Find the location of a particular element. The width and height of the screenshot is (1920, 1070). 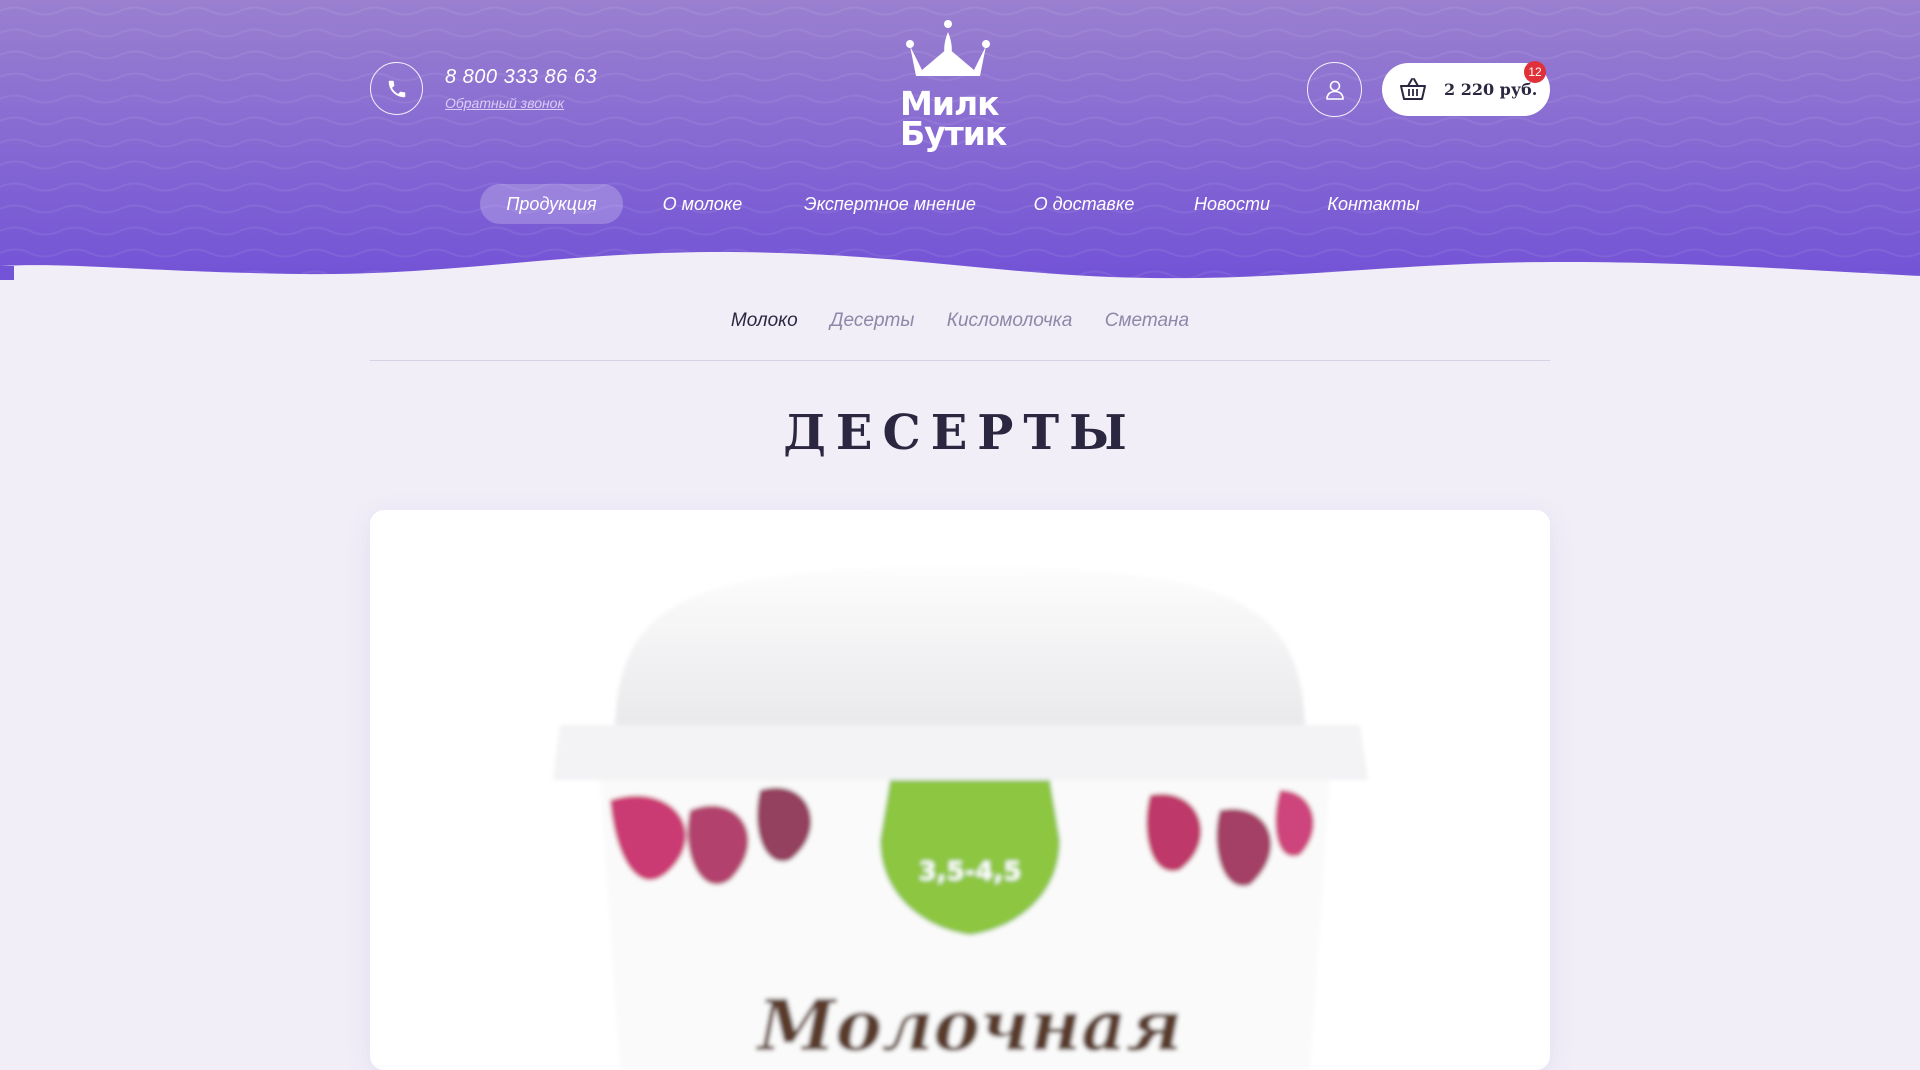

basket-icon is located at coordinates (1413, 89).